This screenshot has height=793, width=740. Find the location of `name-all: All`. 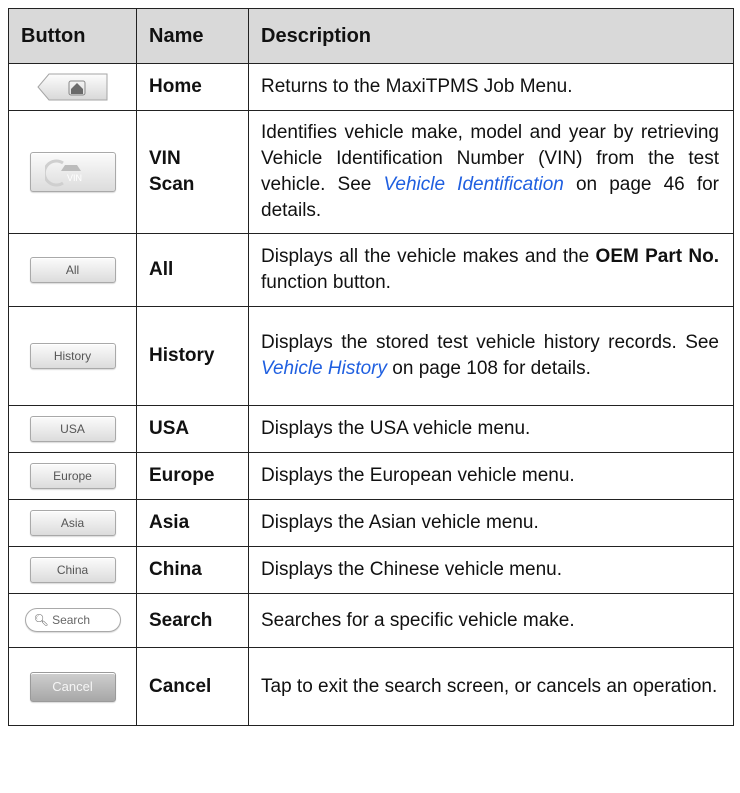

name-all: All is located at coordinates (192, 270).